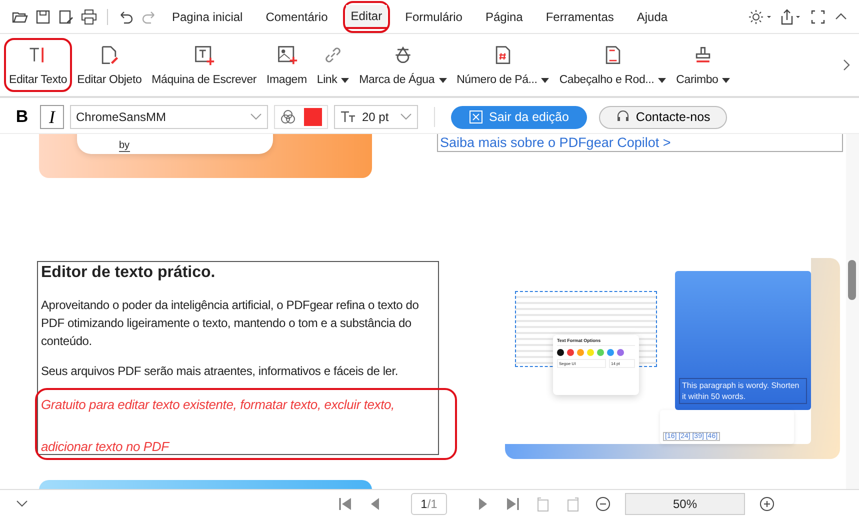  What do you see at coordinates (429, 504) in the screenshot?
I see `page-number-field: 1/1` at bounding box center [429, 504].